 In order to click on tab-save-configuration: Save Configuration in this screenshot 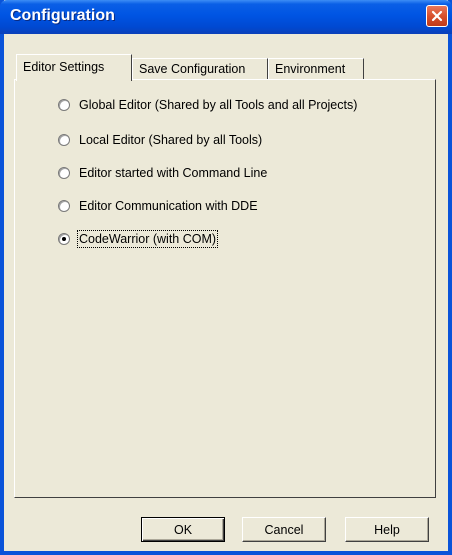, I will do `click(200, 69)`.